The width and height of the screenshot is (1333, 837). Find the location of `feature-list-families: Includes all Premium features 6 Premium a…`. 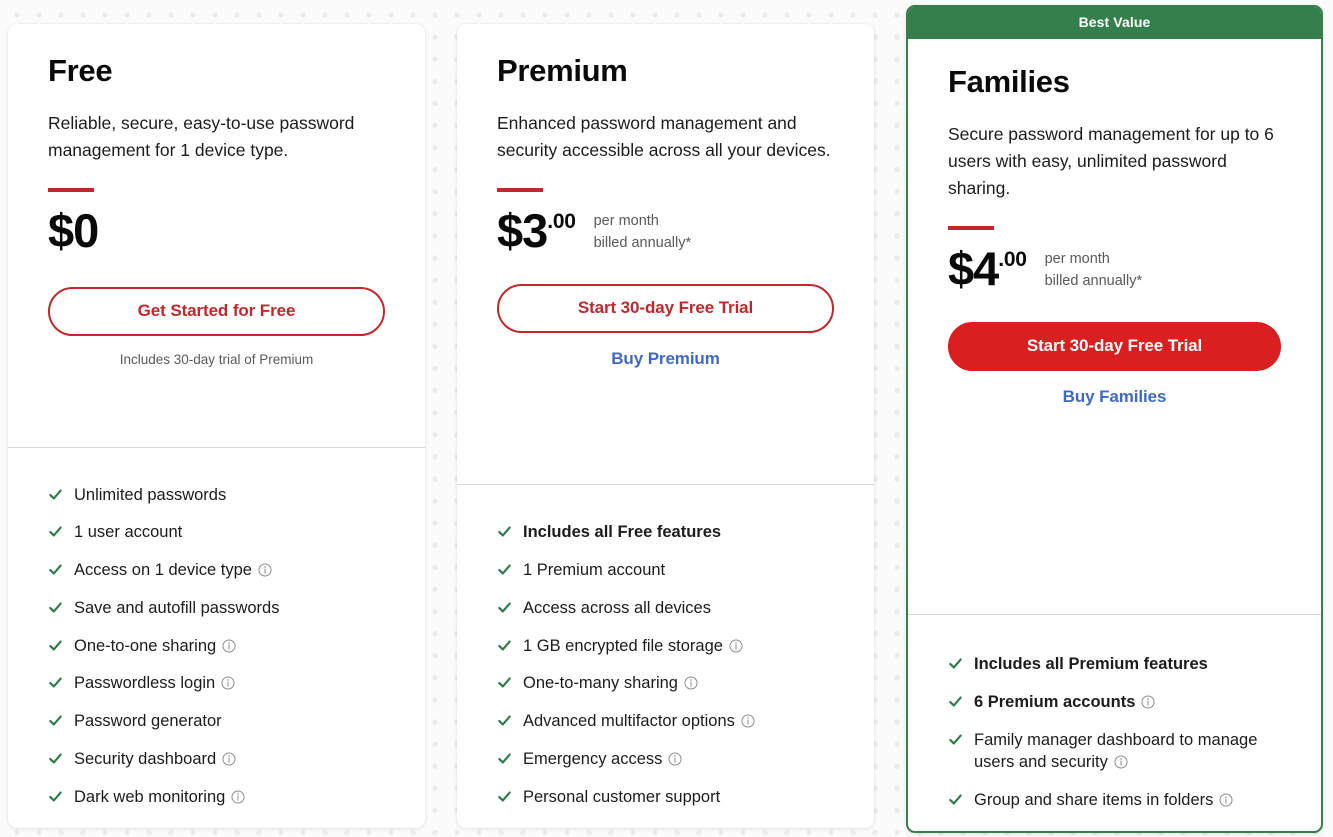

feature-list-families: Includes all Premium features 6 Premium a… is located at coordinates (1114, 723).